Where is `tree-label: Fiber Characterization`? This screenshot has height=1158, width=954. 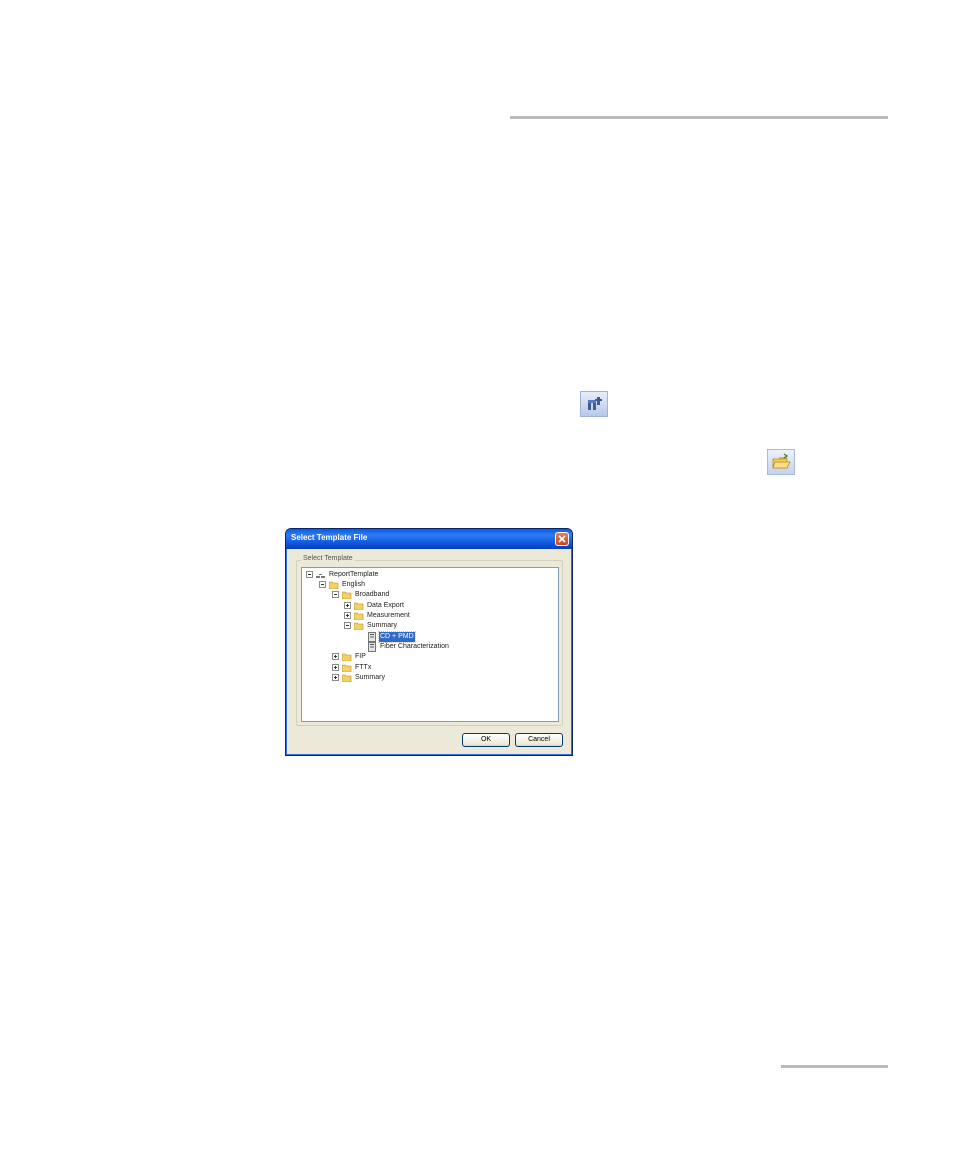
tree-label: Fiber Characterization is located at coordinates (414, 646).